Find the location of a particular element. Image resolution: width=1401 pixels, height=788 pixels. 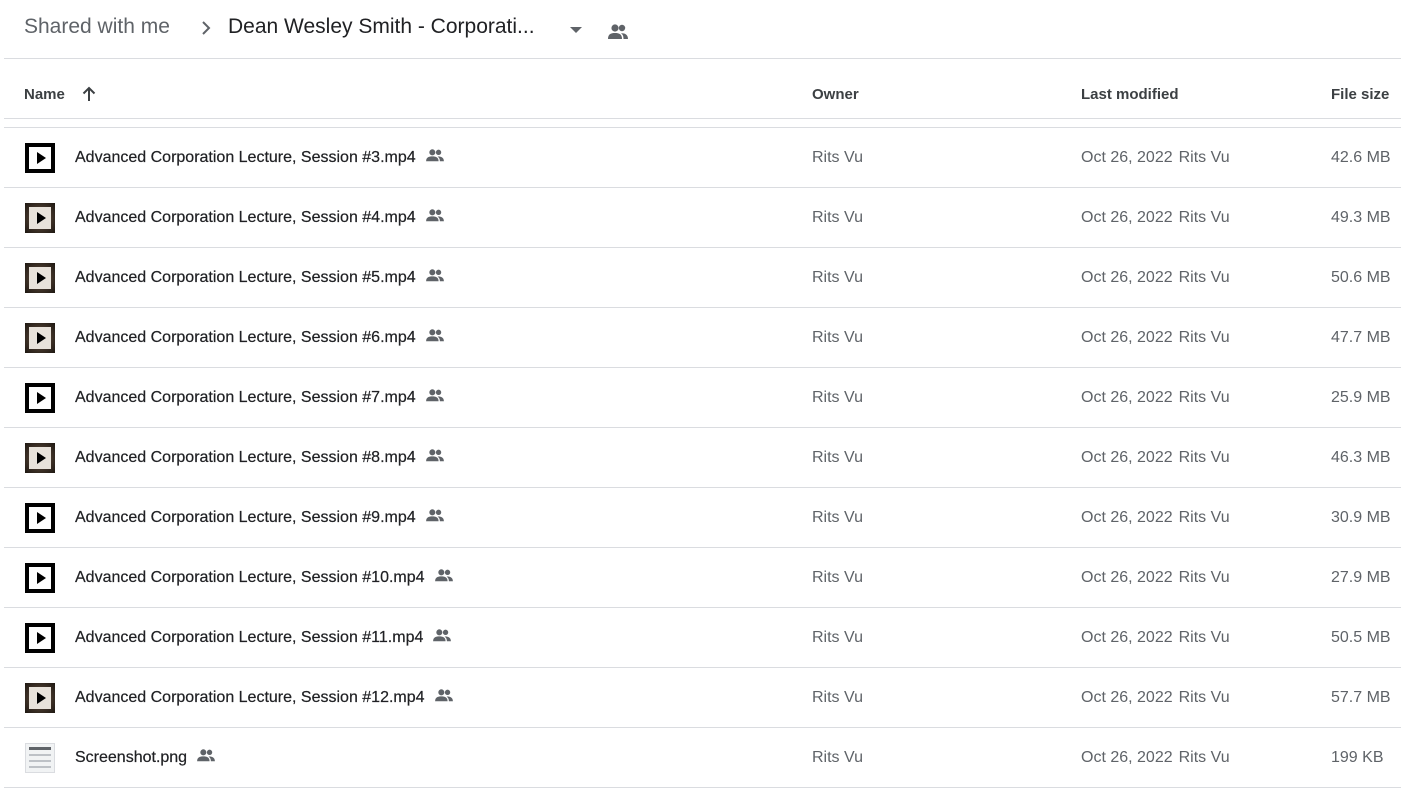

column-header-row: Name Owner Last modified File size is located at coordinates (700, 89).